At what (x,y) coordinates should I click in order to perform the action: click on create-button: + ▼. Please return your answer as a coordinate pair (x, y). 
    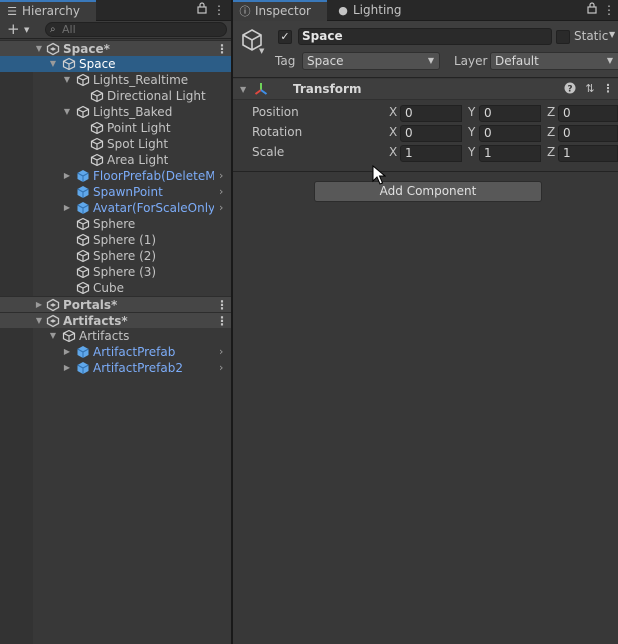
    Looking at the image, I should click on (19, 29).